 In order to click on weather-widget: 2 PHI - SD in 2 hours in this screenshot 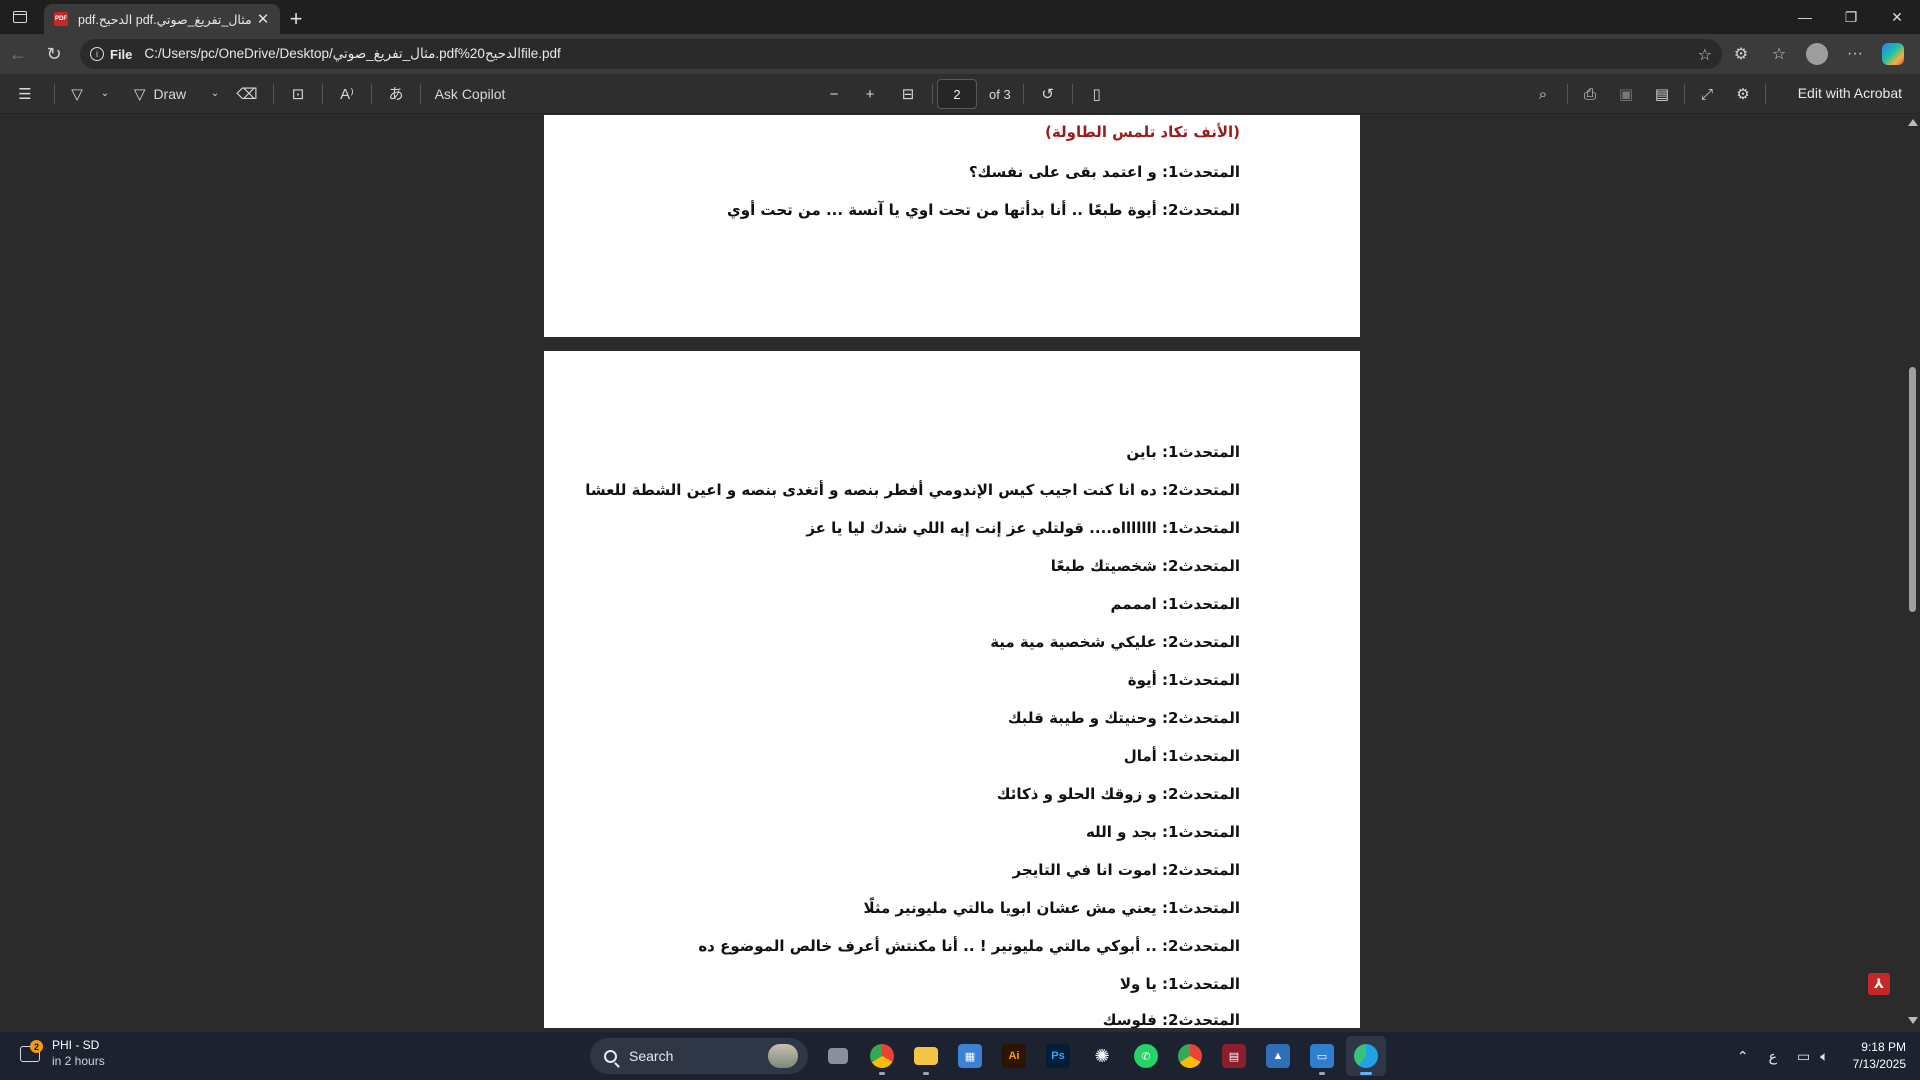, I will do `click(61, 1053)`.